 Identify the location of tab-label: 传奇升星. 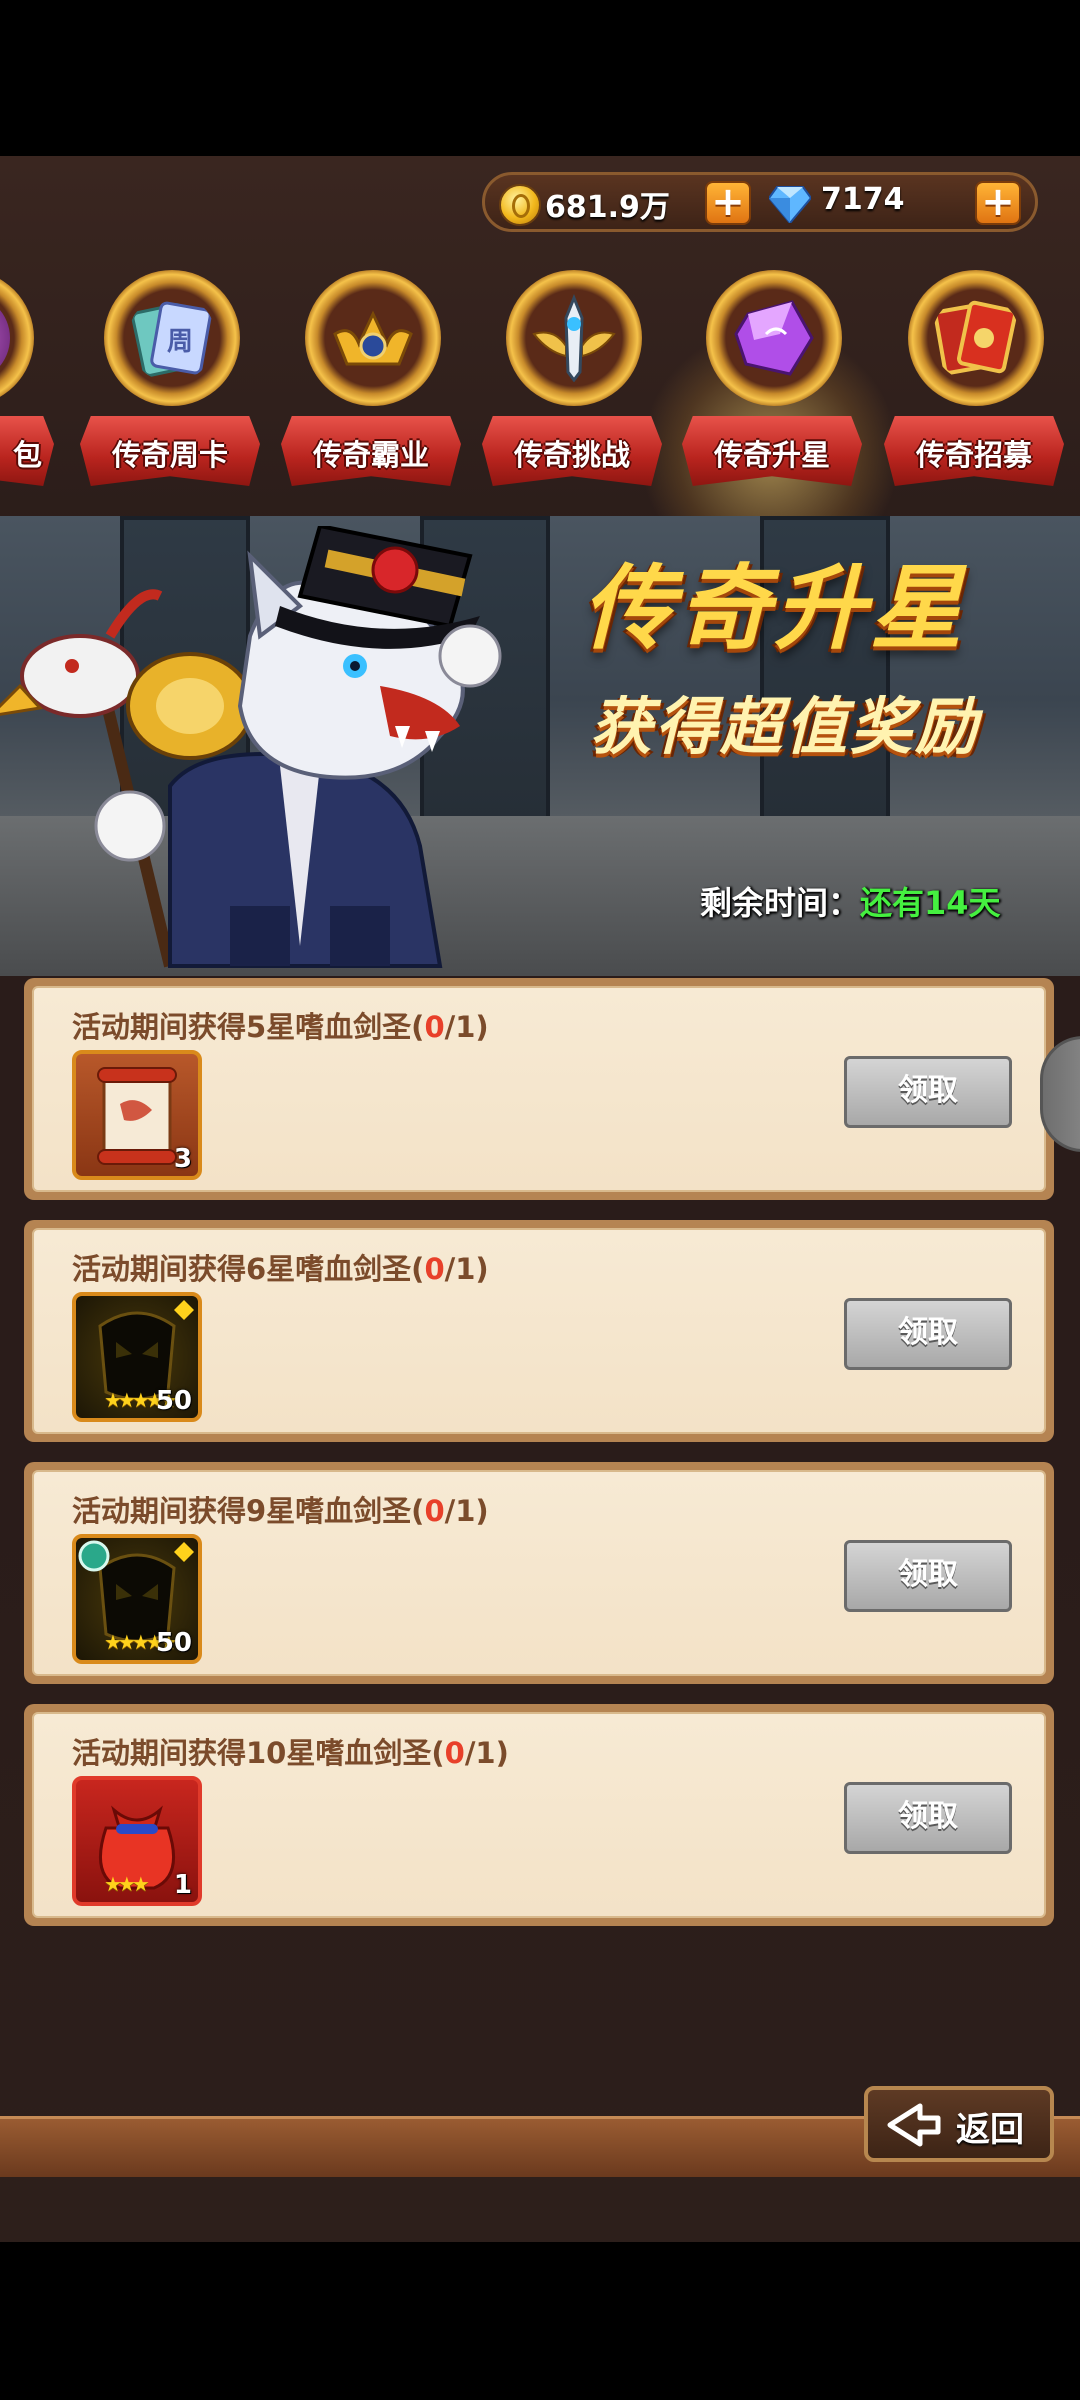
(771, 455).